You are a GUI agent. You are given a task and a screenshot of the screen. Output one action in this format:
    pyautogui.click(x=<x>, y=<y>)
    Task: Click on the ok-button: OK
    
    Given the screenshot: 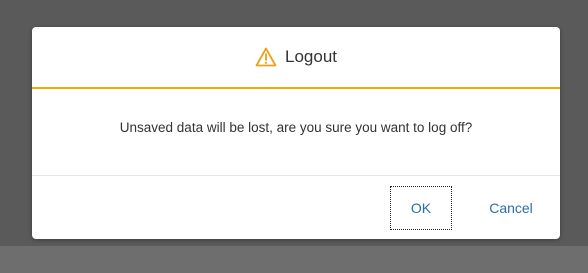 What is the action you would take?
    pyautogui.click(x=421, y=208)
    